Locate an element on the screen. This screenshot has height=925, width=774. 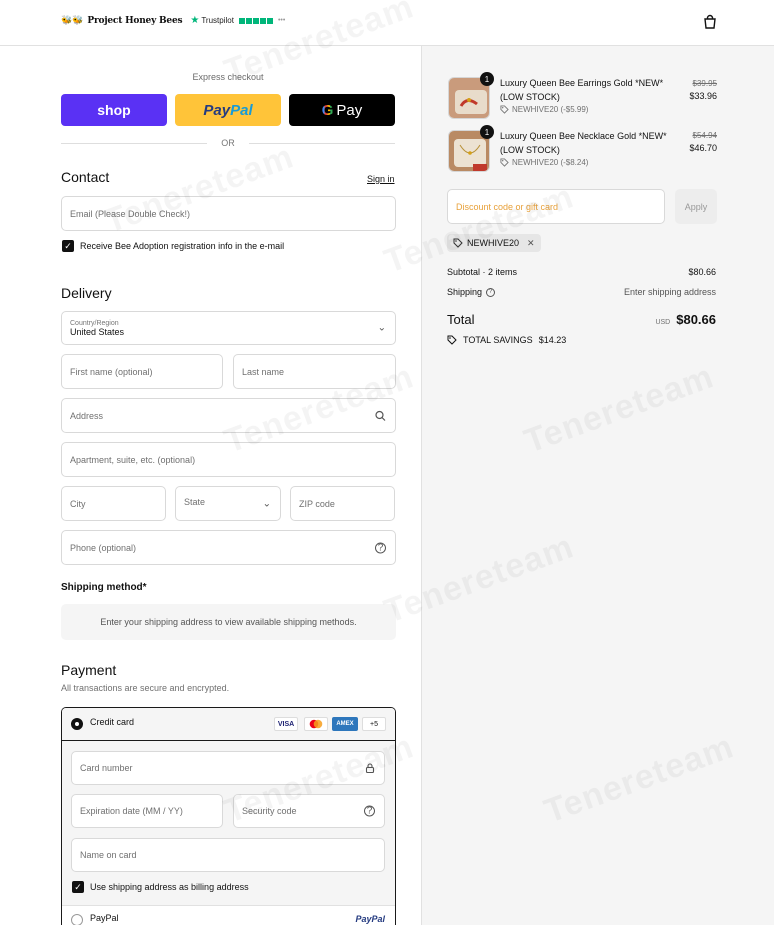
lock-icon is located at coordinates (370, 768).